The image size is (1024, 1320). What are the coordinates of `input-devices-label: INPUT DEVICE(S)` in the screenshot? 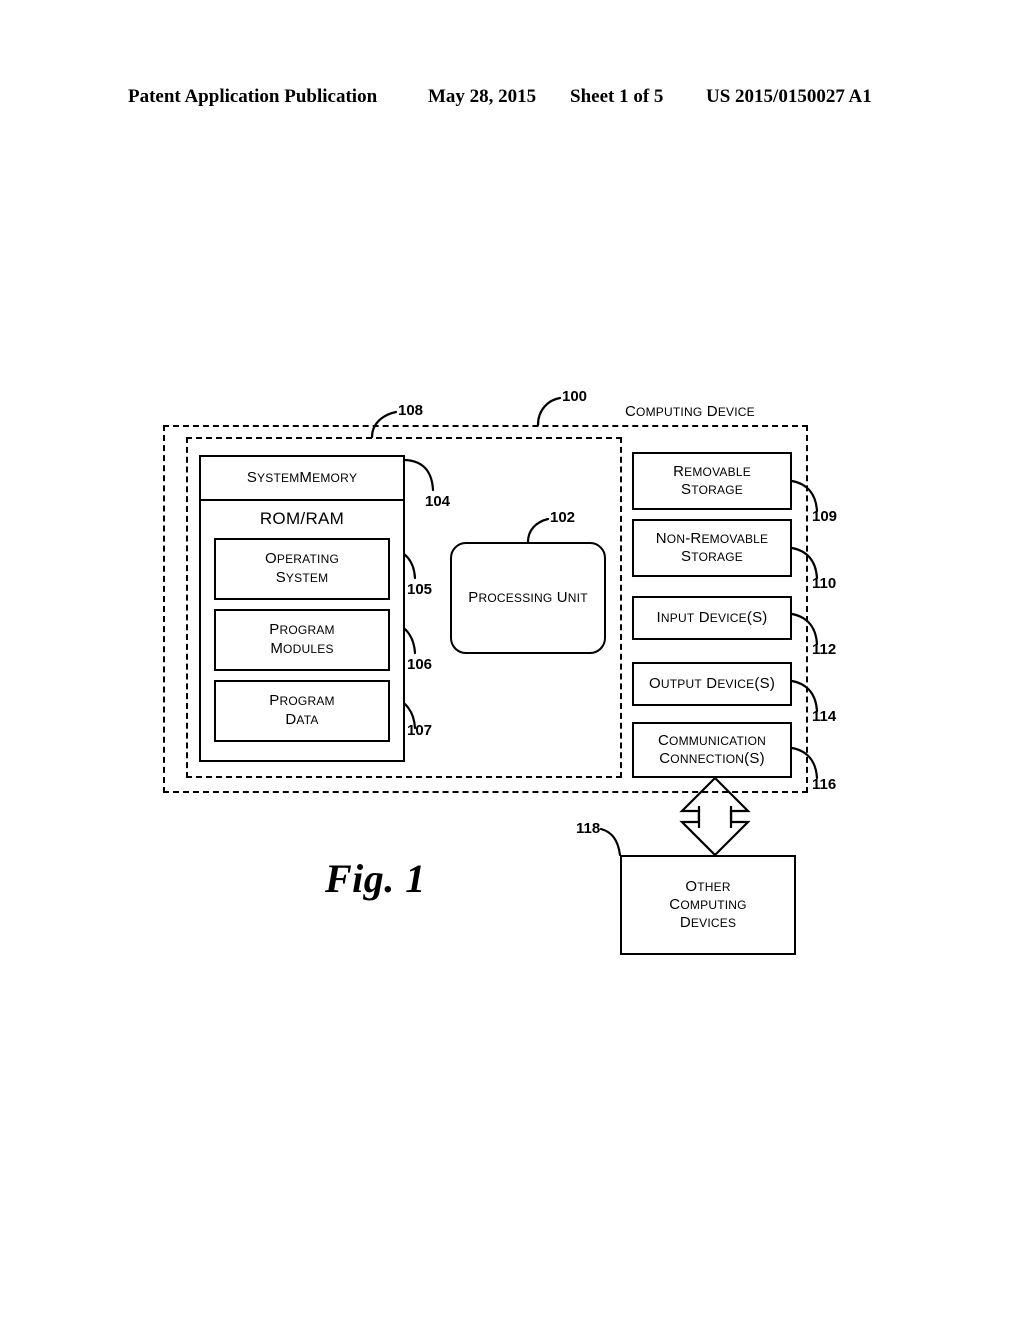 It's located at (712, 617).